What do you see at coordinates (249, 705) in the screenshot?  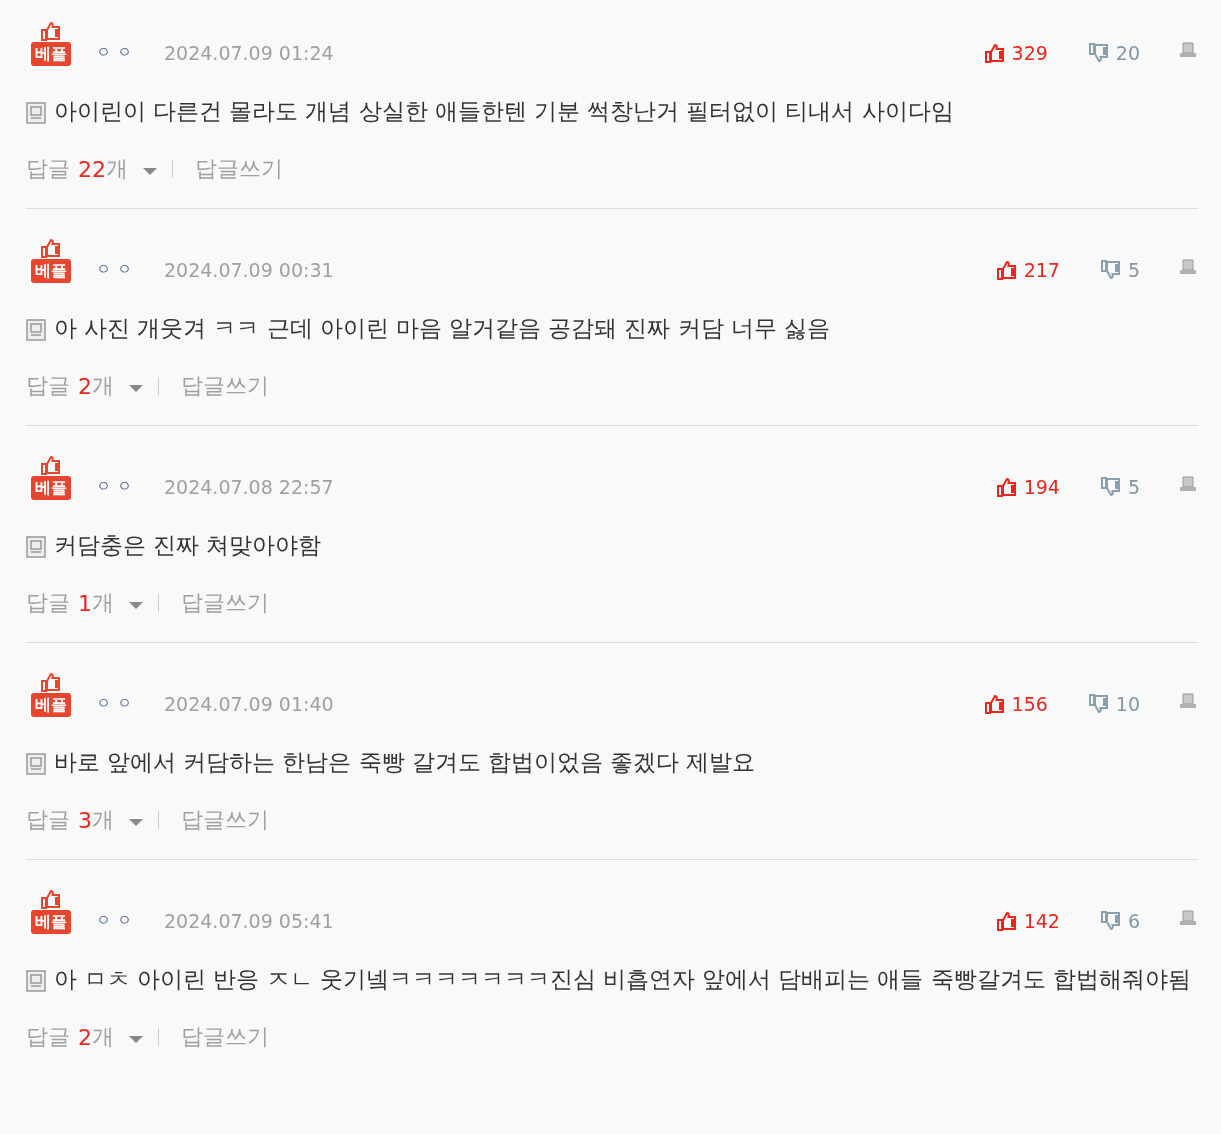 I see `comment-date: 2024.07.09 01:40` at bounding box center [249, 705].